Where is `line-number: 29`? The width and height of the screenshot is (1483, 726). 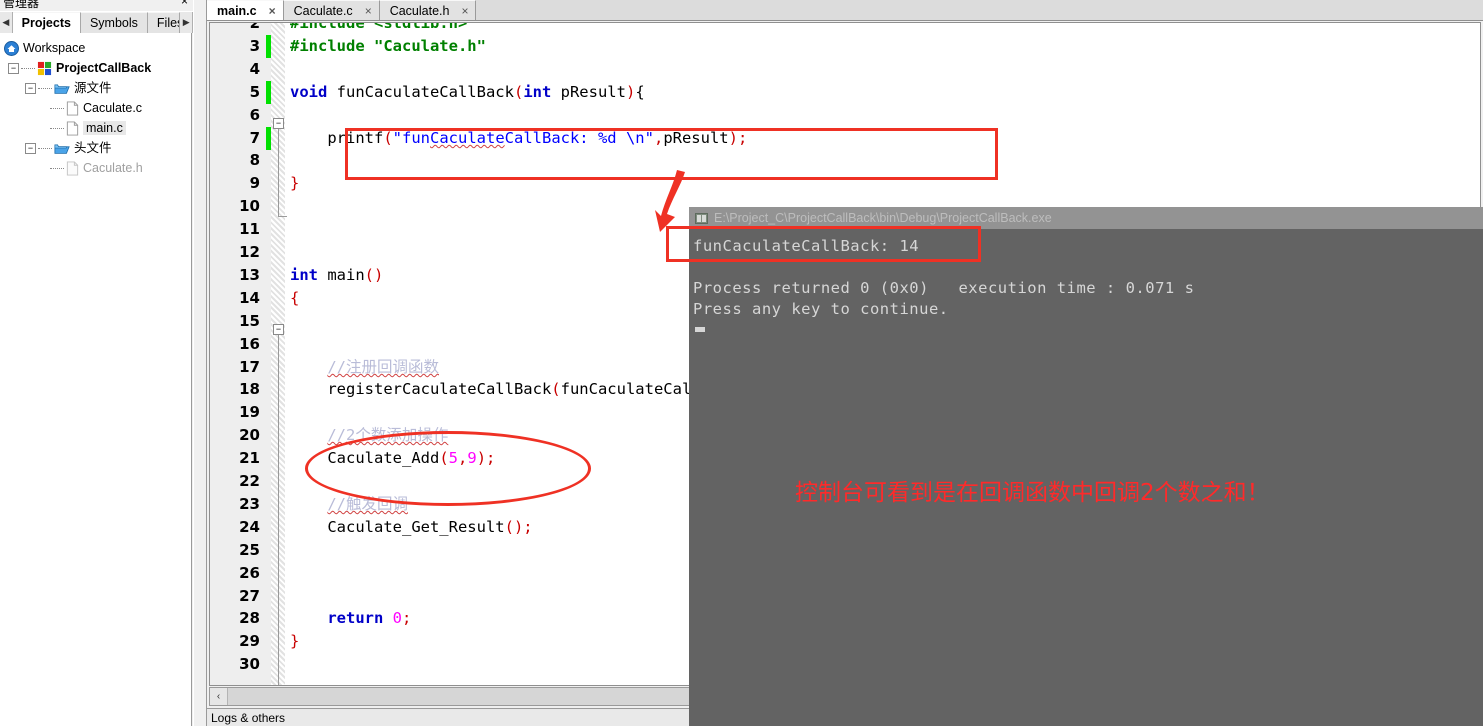
line-number: 29 is located at coordinates (249, 641).